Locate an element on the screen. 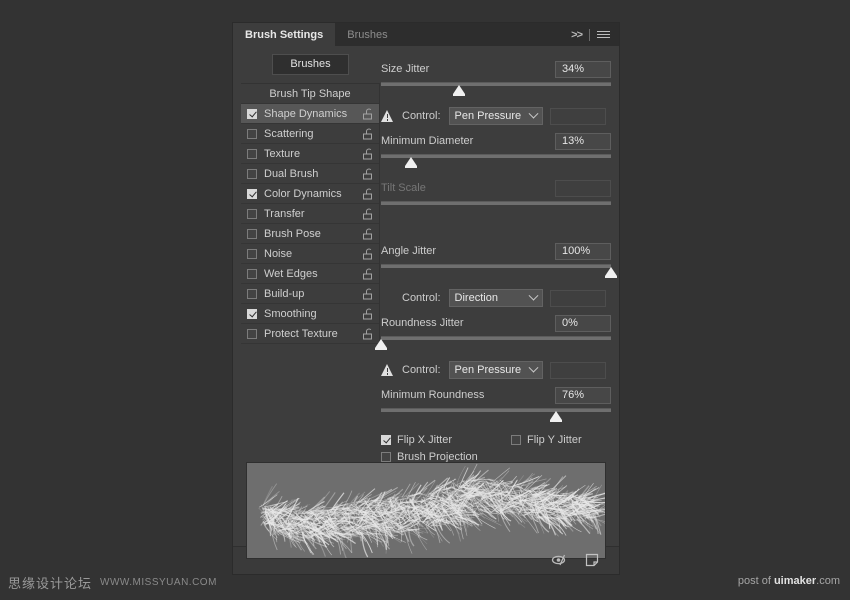  tab-brush-settings: Brush Settings is located at coordinates (284, 34).